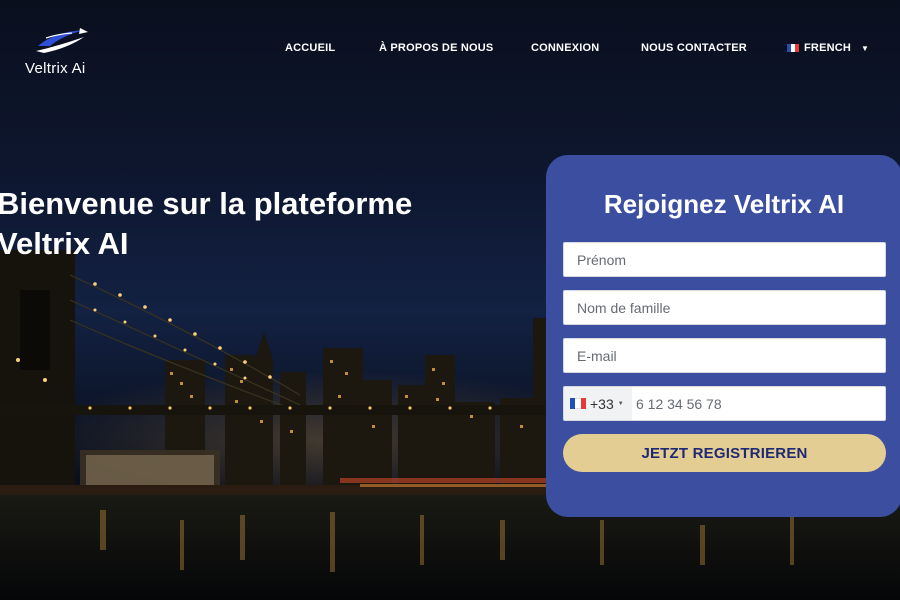 This screenshot has width=900, height=600. What do you see at coordinates (565, 48) in the screenshot?
I see `nav-item-login: CONNEXION` at bounding box center [565, 48].